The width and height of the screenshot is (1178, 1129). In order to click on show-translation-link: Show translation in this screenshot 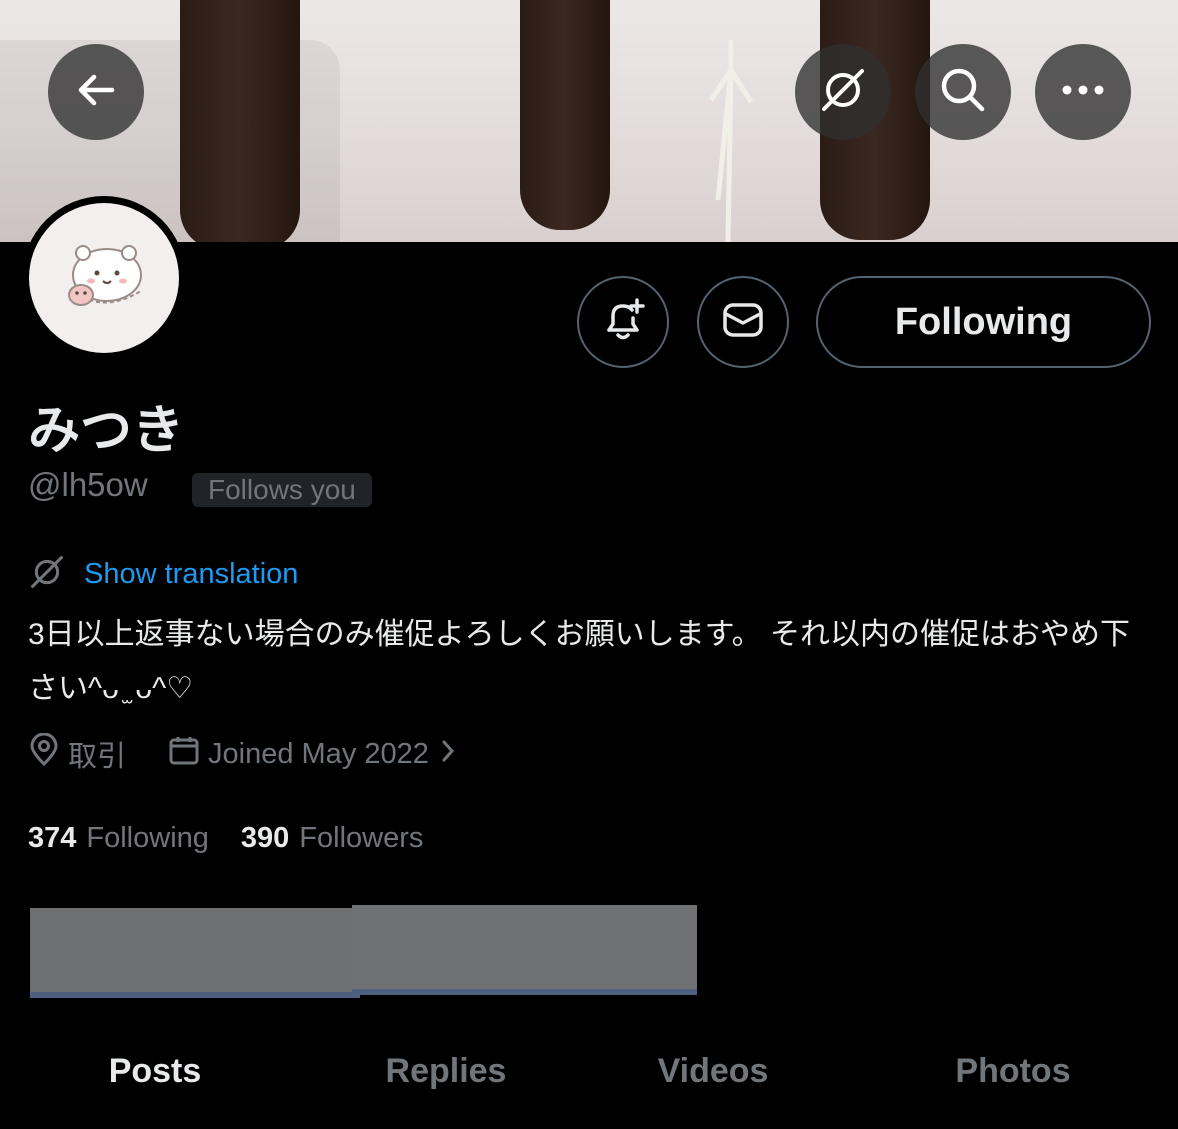, I will do `click(191, 574)`.